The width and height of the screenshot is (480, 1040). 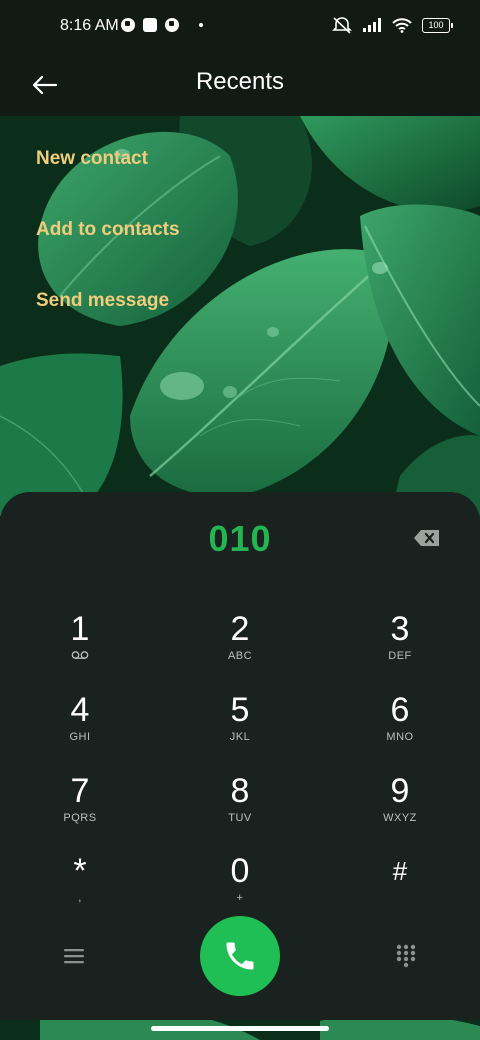 I want to click on key-9: 9 WXYZ, so click(x=400, y=807).